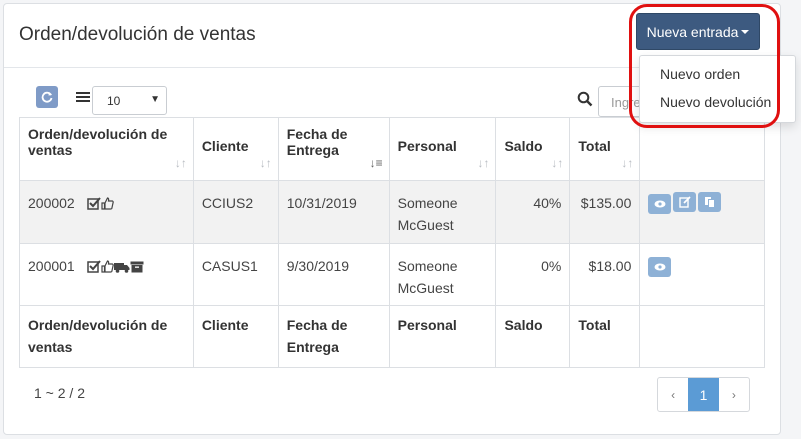 The image size is (801, 439). What do you see at coordinates (585, 99) in the screenshot?
I see `search-icon` at bounding box center [585, 99].